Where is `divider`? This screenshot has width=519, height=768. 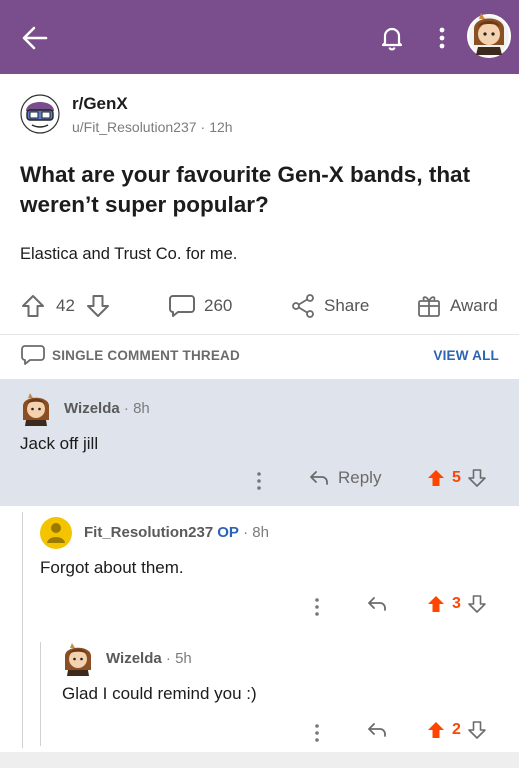
divider is located at coordinates (259, 334).